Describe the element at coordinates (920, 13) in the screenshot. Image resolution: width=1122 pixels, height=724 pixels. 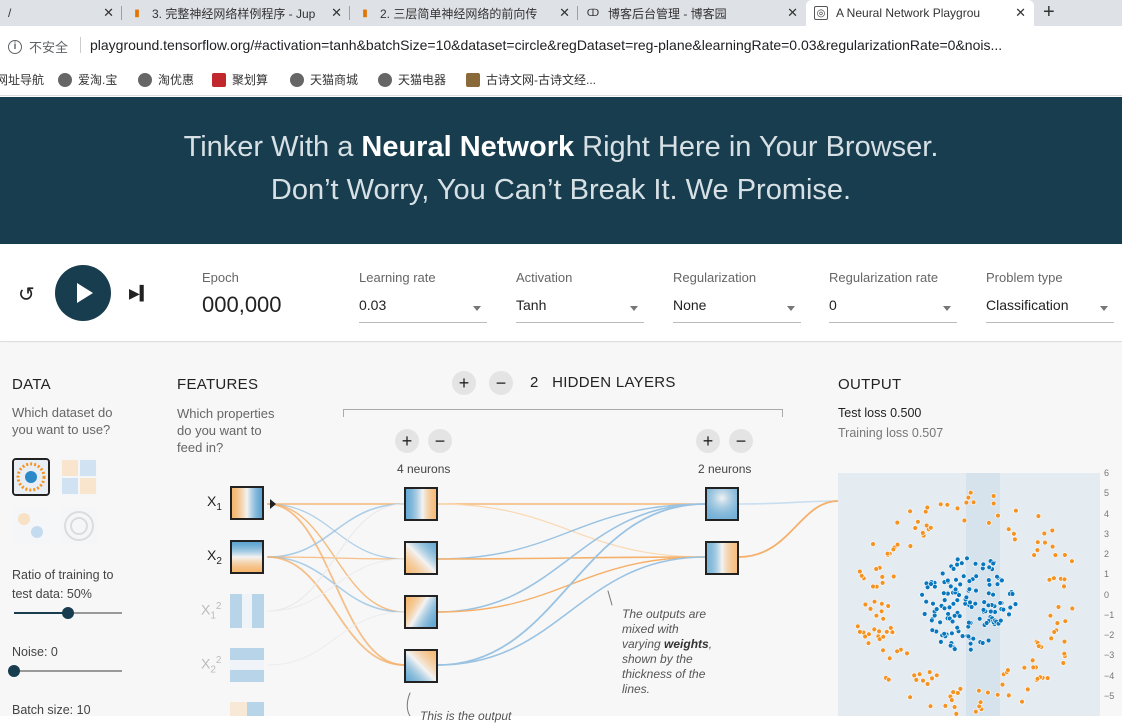
I see `tab-5-active: ◎ A Neural Network Playgrou ✕` at that location.